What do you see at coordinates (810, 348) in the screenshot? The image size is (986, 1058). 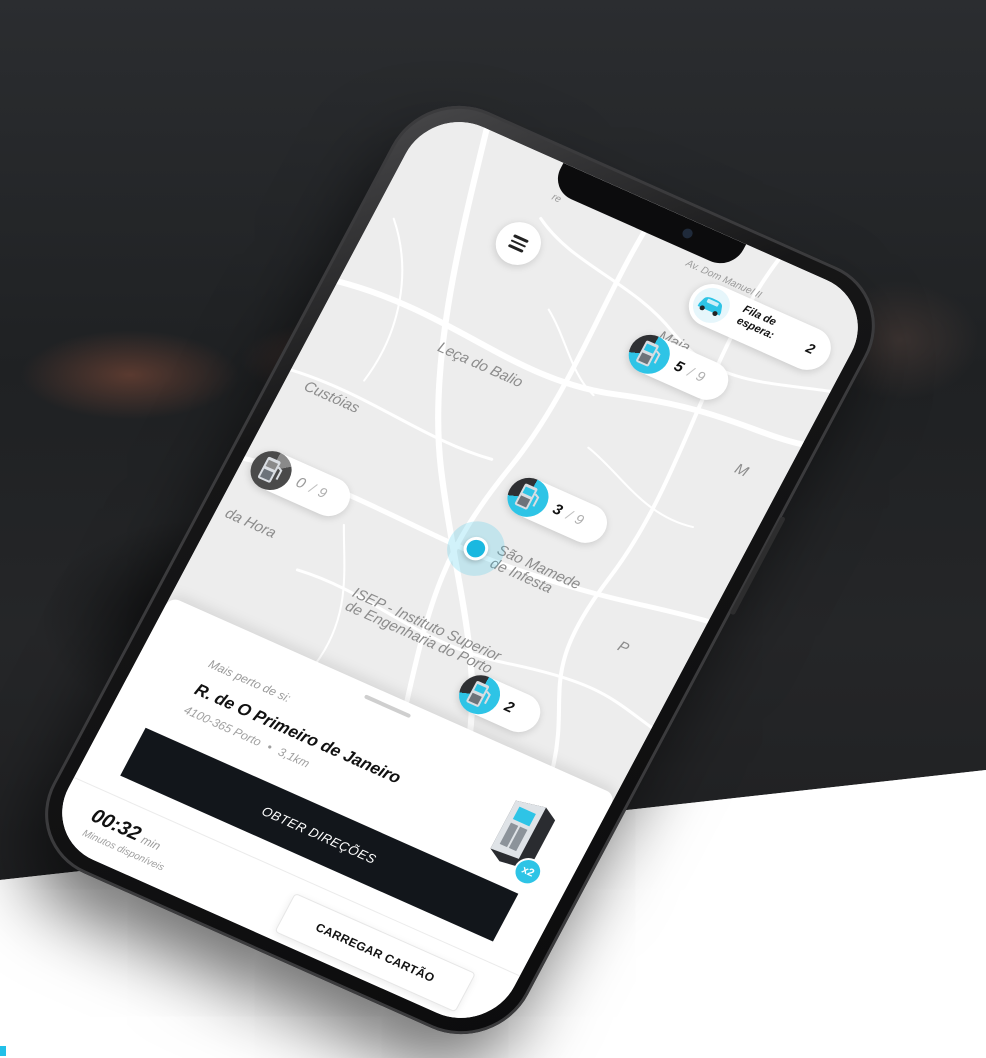 I see `queue-count: 2` at bounding box center [810, 348].